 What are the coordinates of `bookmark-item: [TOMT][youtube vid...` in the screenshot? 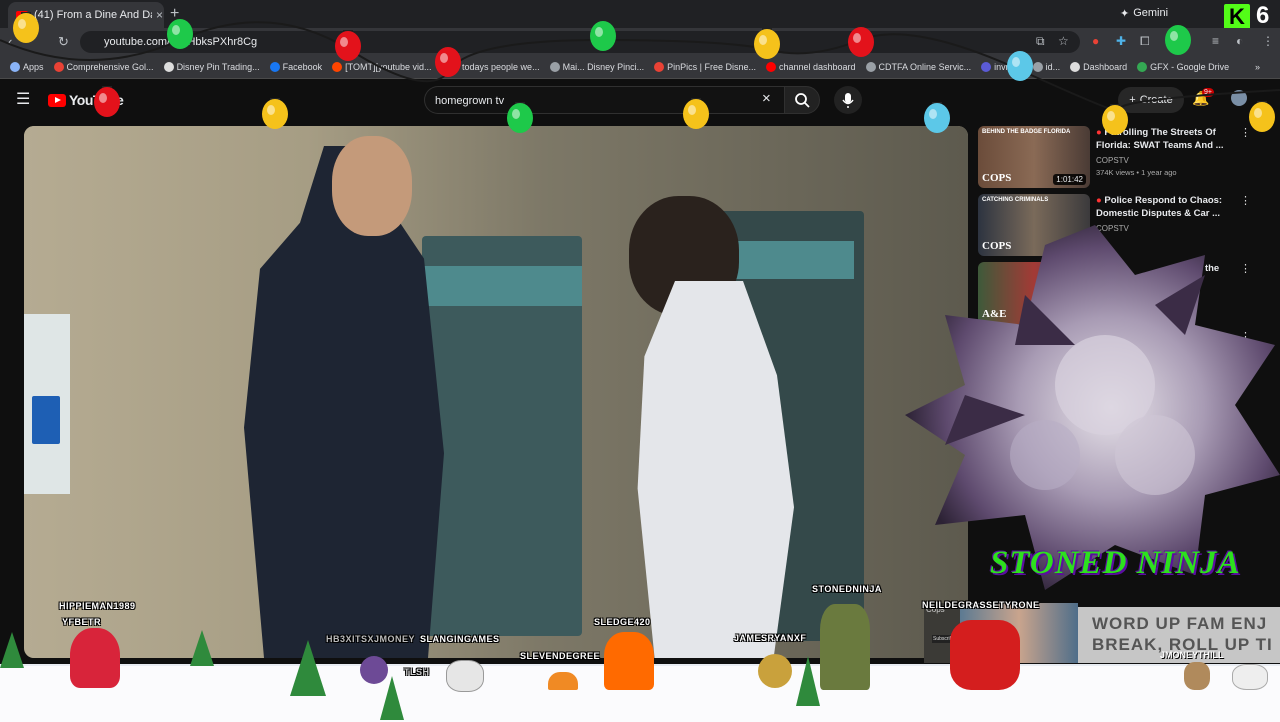 It's located at (382, 67).